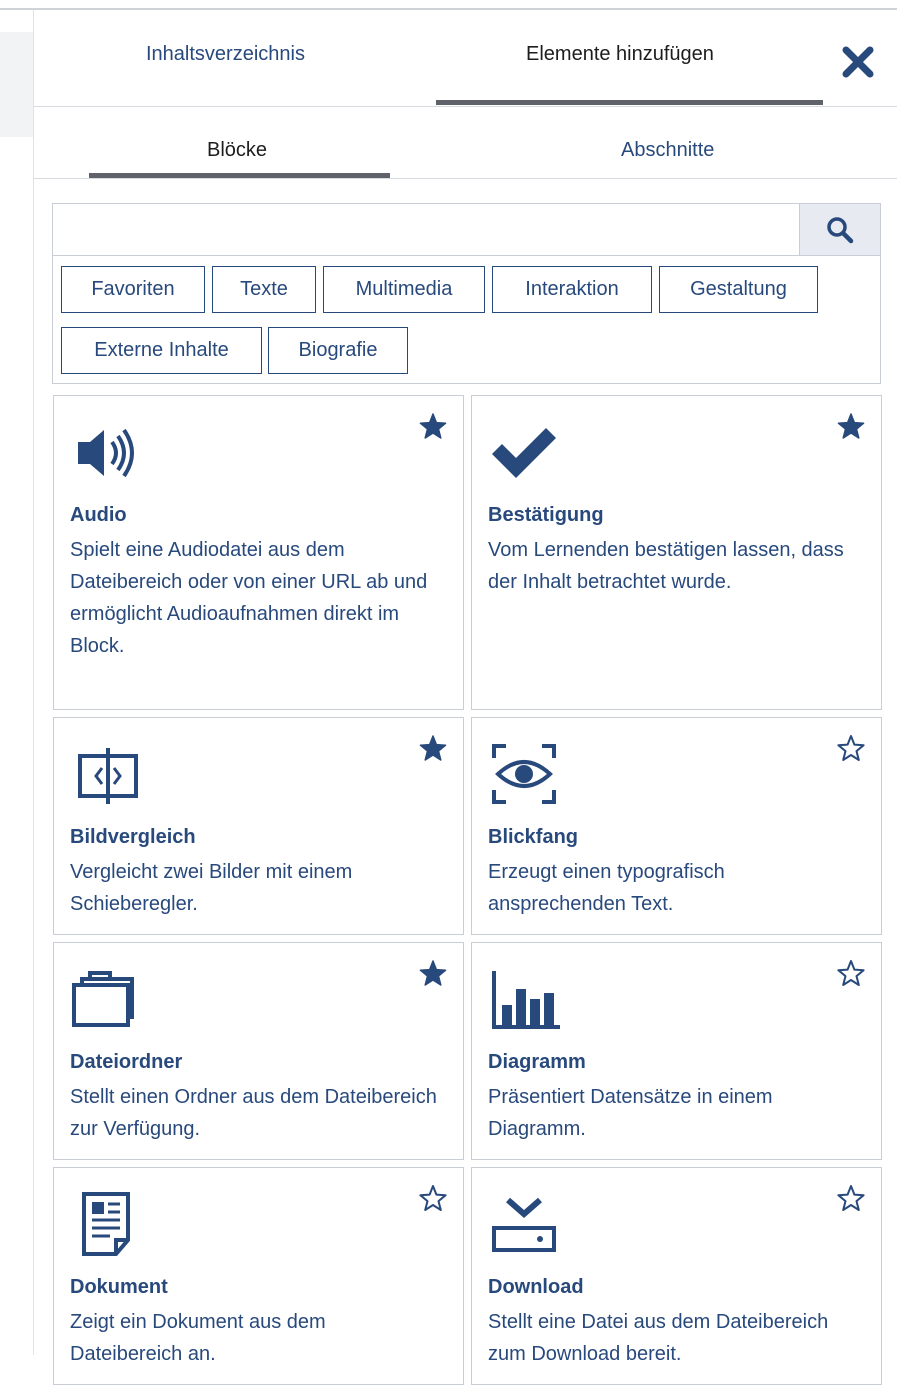  Describe the element at coordinates (738, 289) in the screenshot. I see `filter-gestaltung: Gestaltung` at that location.